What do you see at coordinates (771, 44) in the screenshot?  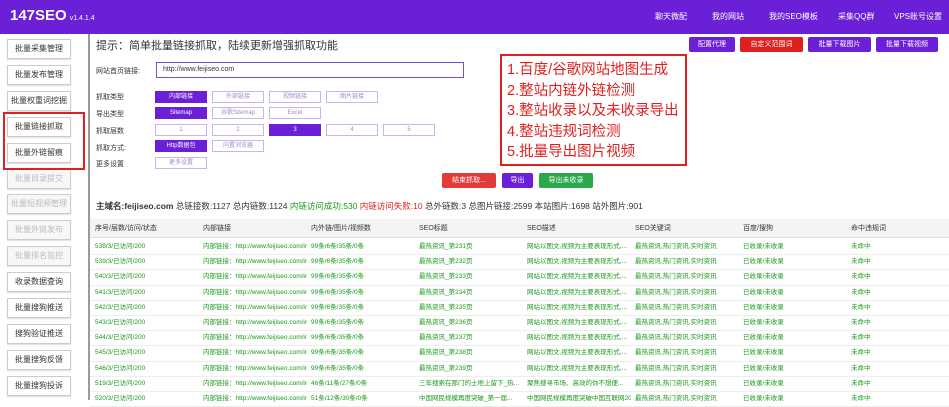 I see `custom-range-words-button: 自定义范围词` at bounding box center [771, 44].